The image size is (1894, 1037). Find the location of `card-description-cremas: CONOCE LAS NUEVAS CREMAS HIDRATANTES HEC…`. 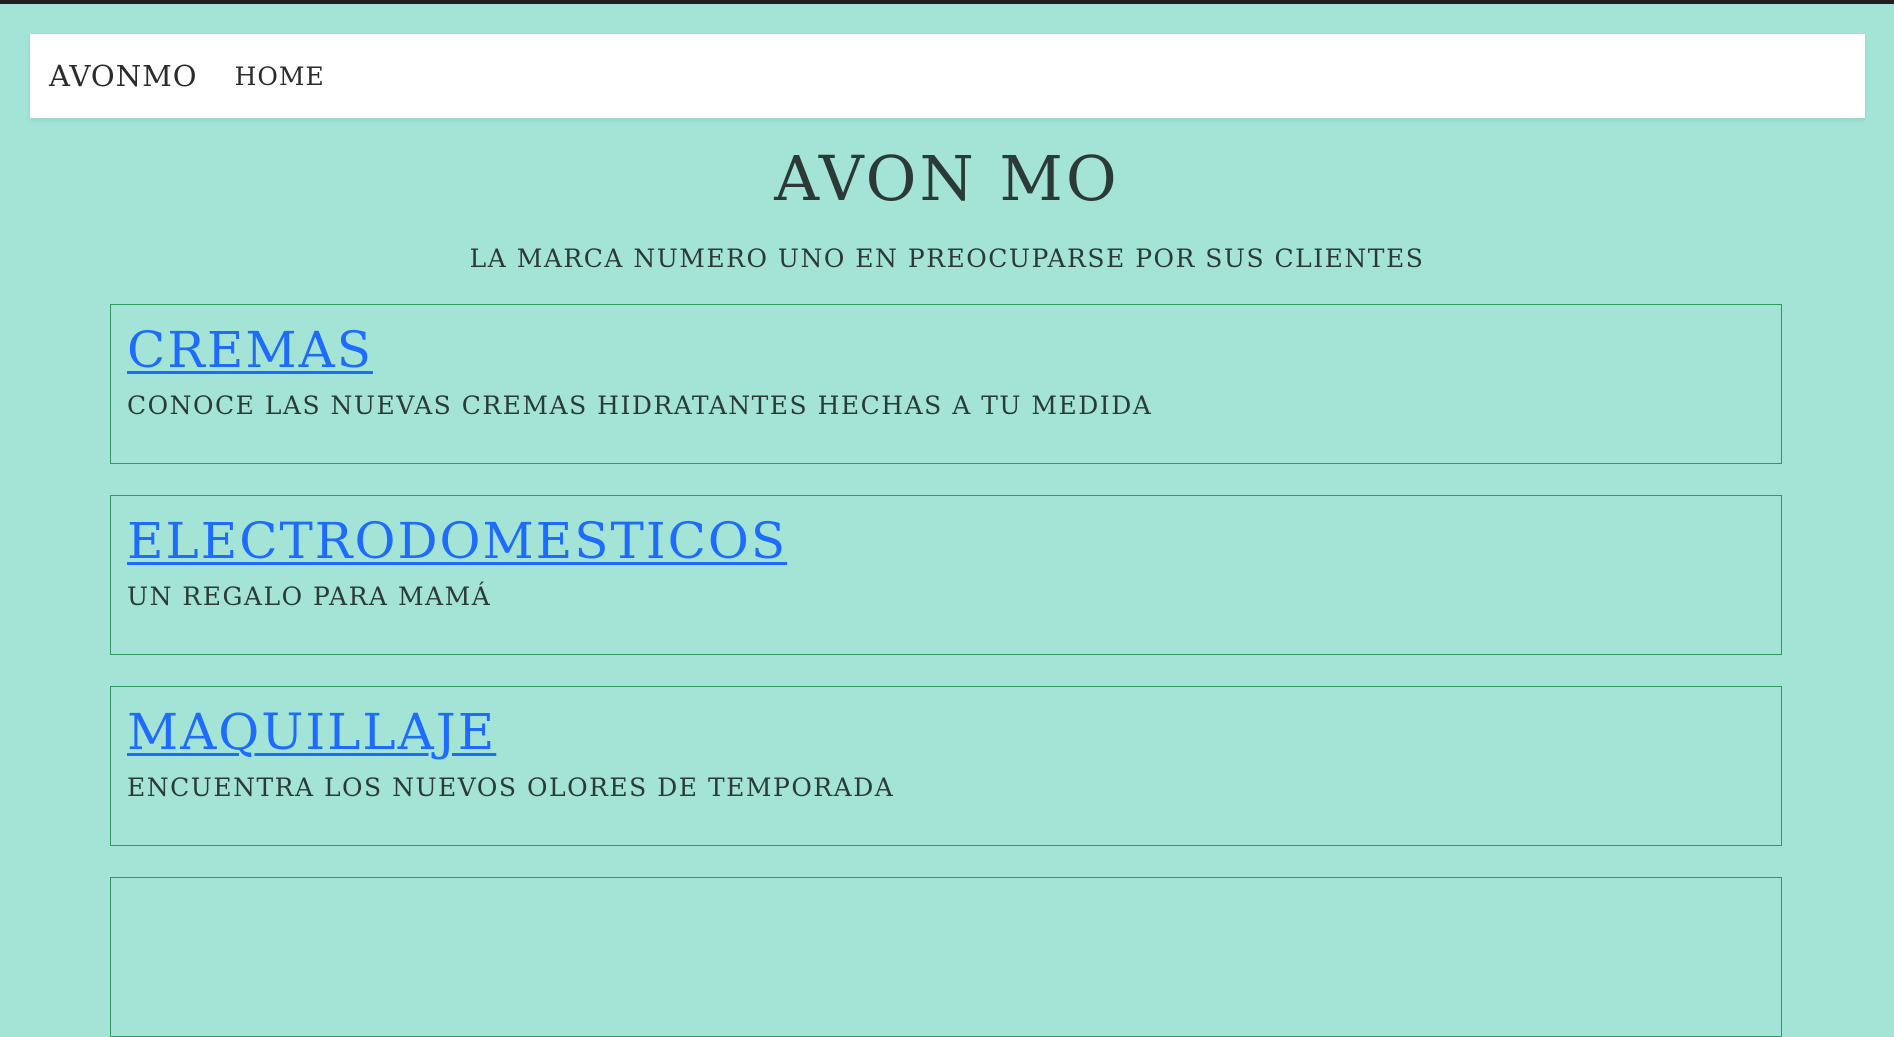

card-description-cremas: CONOCE LAS NUEVAS CREMAS HIDRATANTES HEC… is located at coordinates (640, 405).